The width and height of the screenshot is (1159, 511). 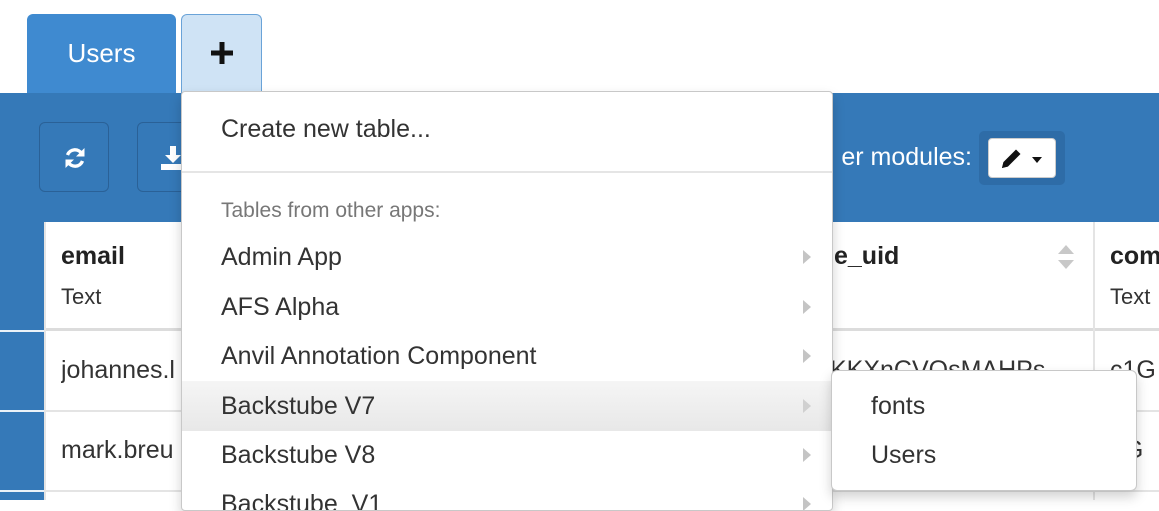 I want to click on column-header-com: com, so click(x=1134, y=256).